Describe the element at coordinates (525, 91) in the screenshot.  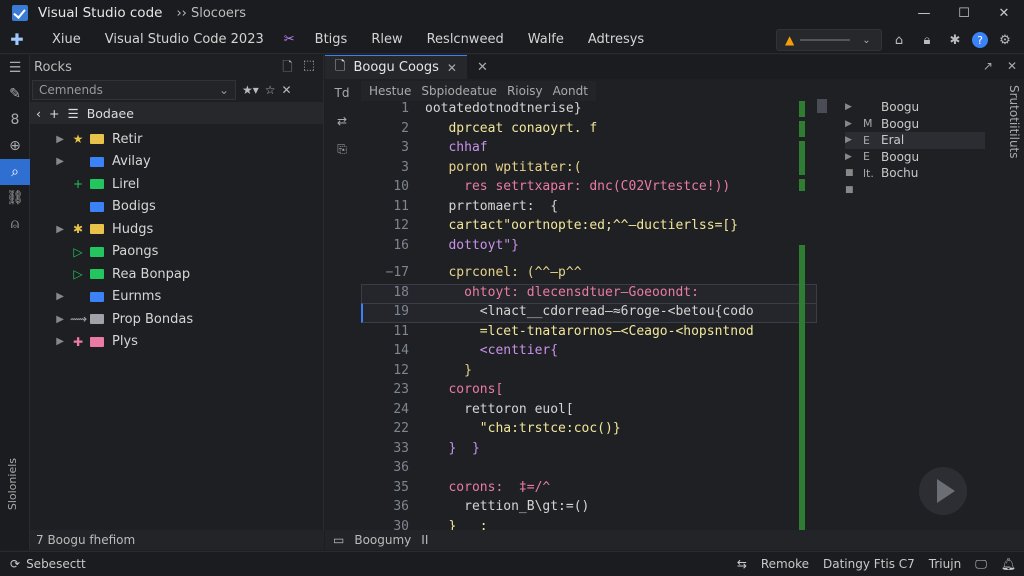
I see `crumb-3: Rioisy` at that location.